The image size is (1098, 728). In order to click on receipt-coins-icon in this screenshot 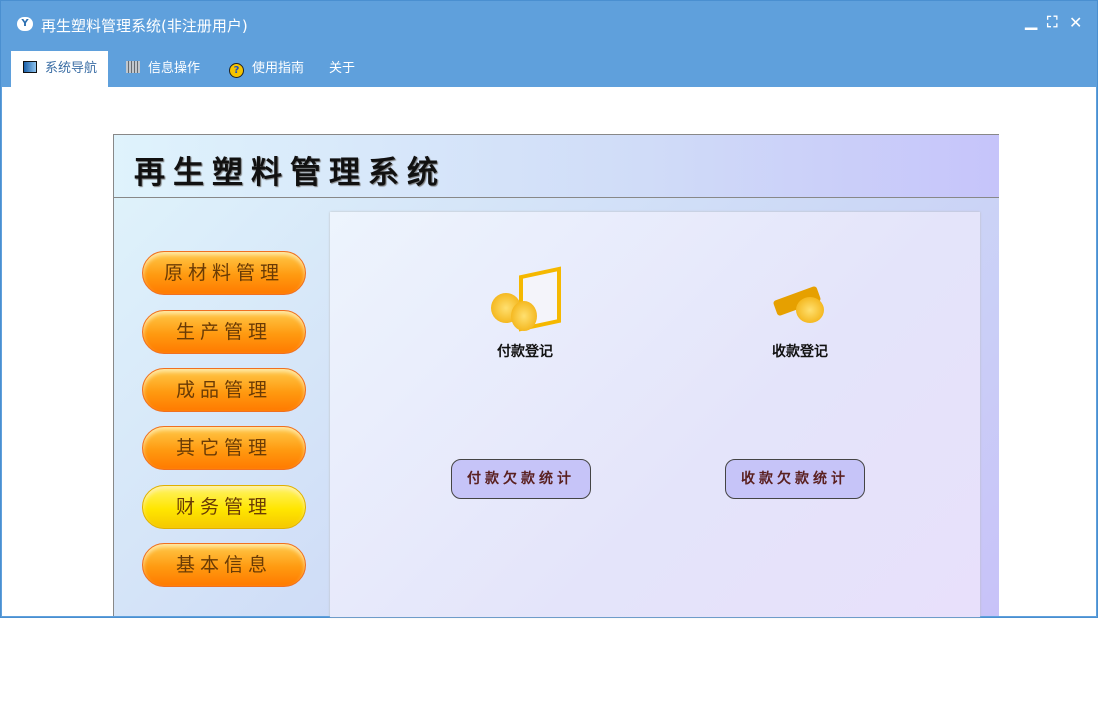, I will do `click(800, 302)`.